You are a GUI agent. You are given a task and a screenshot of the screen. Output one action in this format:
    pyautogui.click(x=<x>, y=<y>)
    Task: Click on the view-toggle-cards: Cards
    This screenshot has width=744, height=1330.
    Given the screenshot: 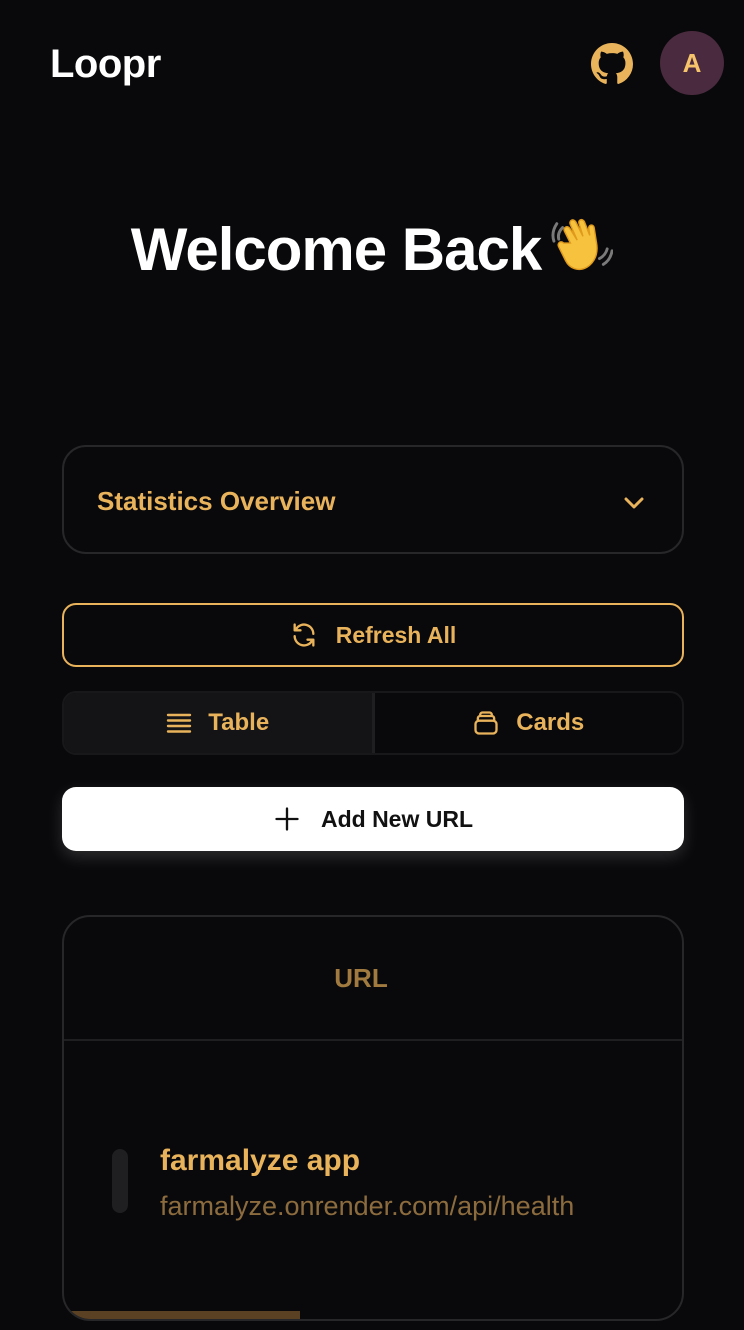 What is the action you would take?
    pyautogui.click(x=529, y=723)
    